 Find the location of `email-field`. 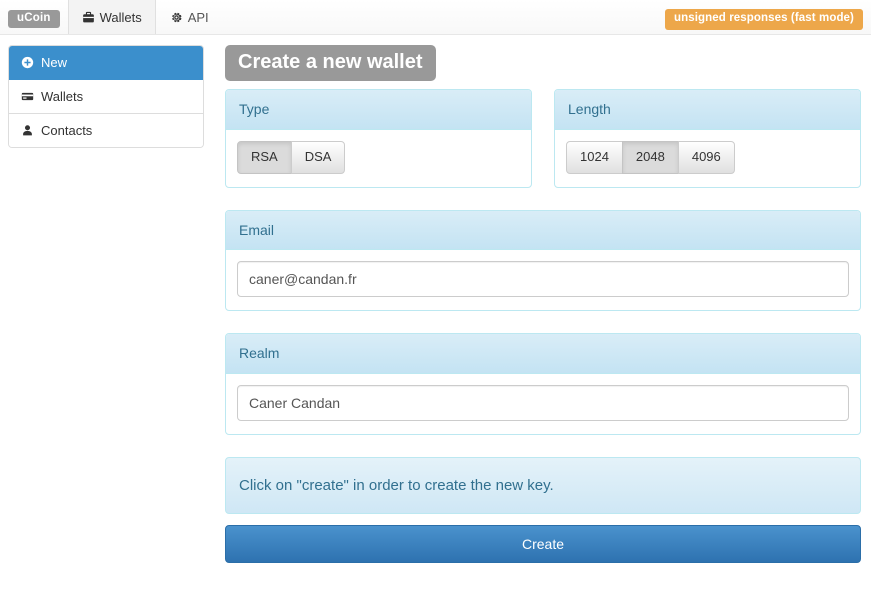

email-field is located at coordinates (543, 279).